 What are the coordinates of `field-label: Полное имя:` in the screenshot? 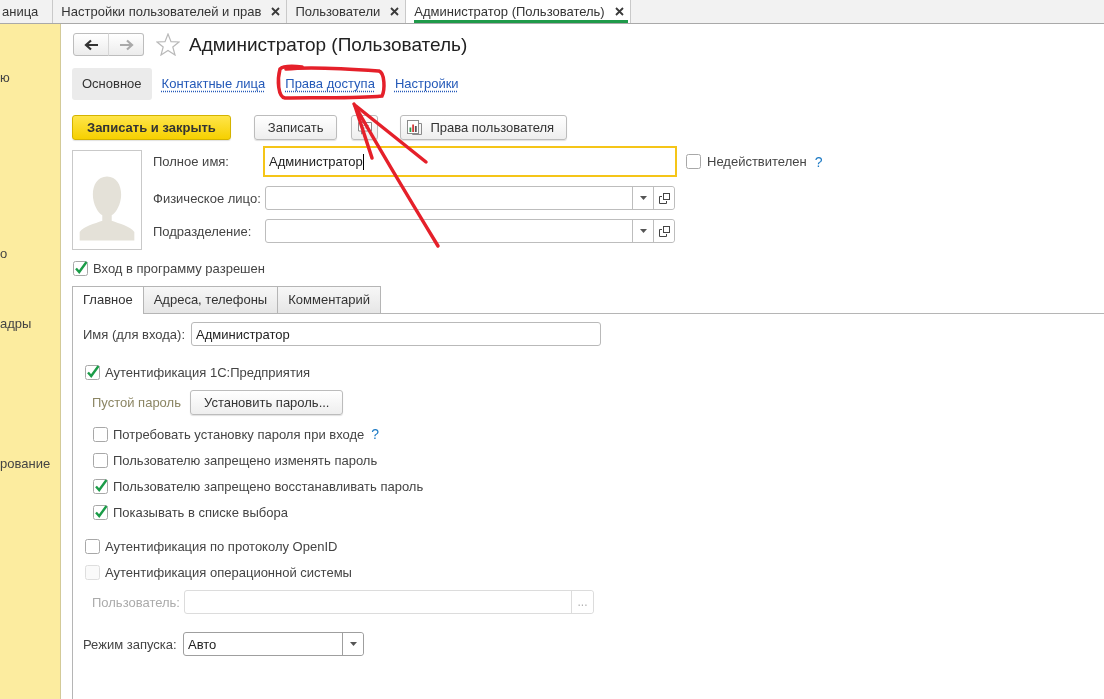 It's located at (191, 161).